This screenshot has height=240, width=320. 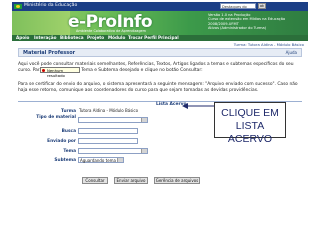 I want to click on menu-item-interacao: Interação, so click(x=45, y=38).